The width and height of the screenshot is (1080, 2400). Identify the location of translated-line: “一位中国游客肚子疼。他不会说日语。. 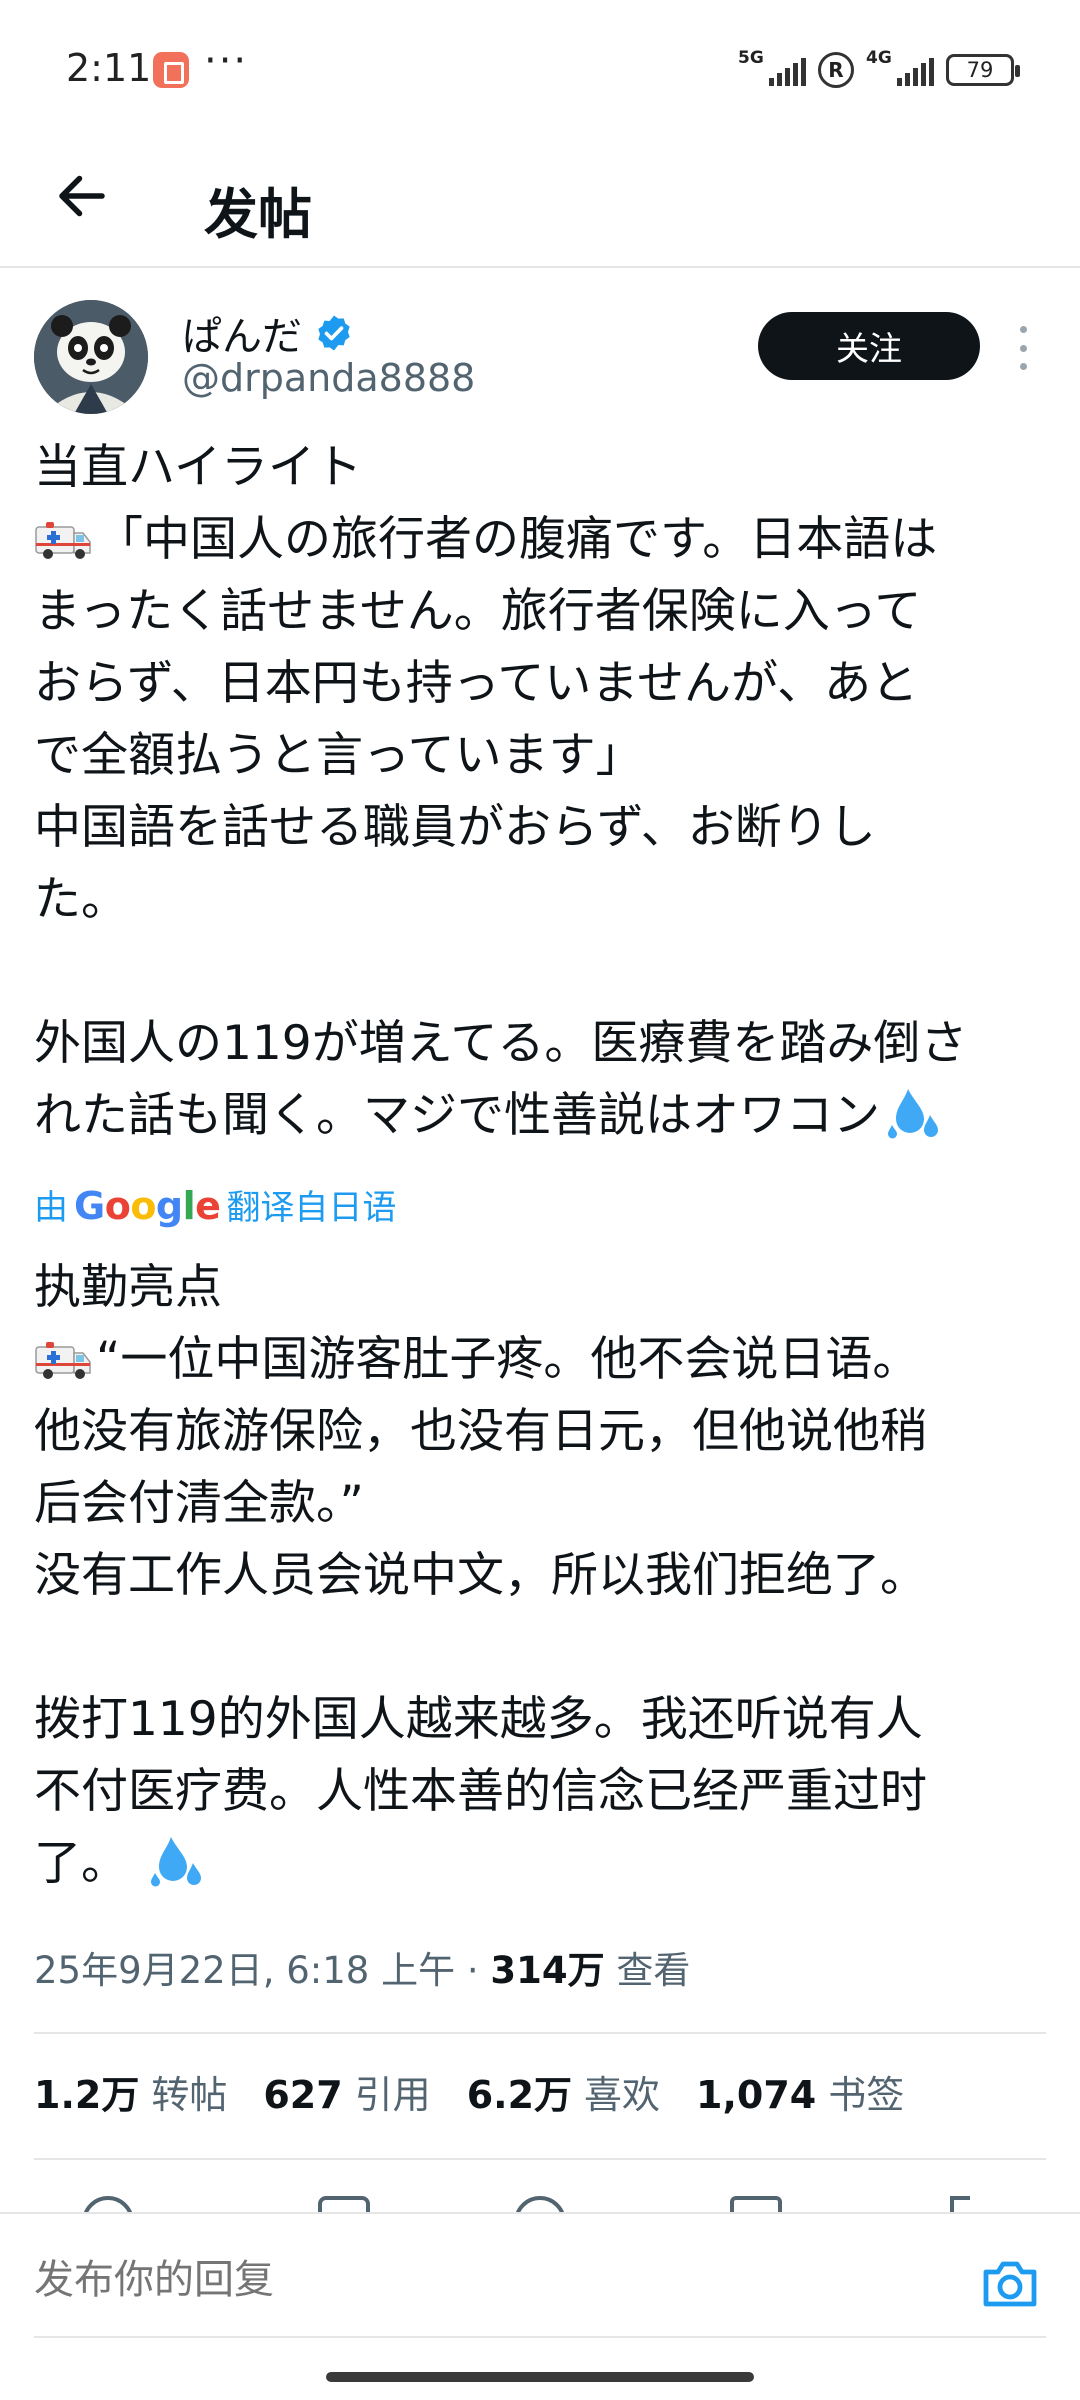
(539, 1360).